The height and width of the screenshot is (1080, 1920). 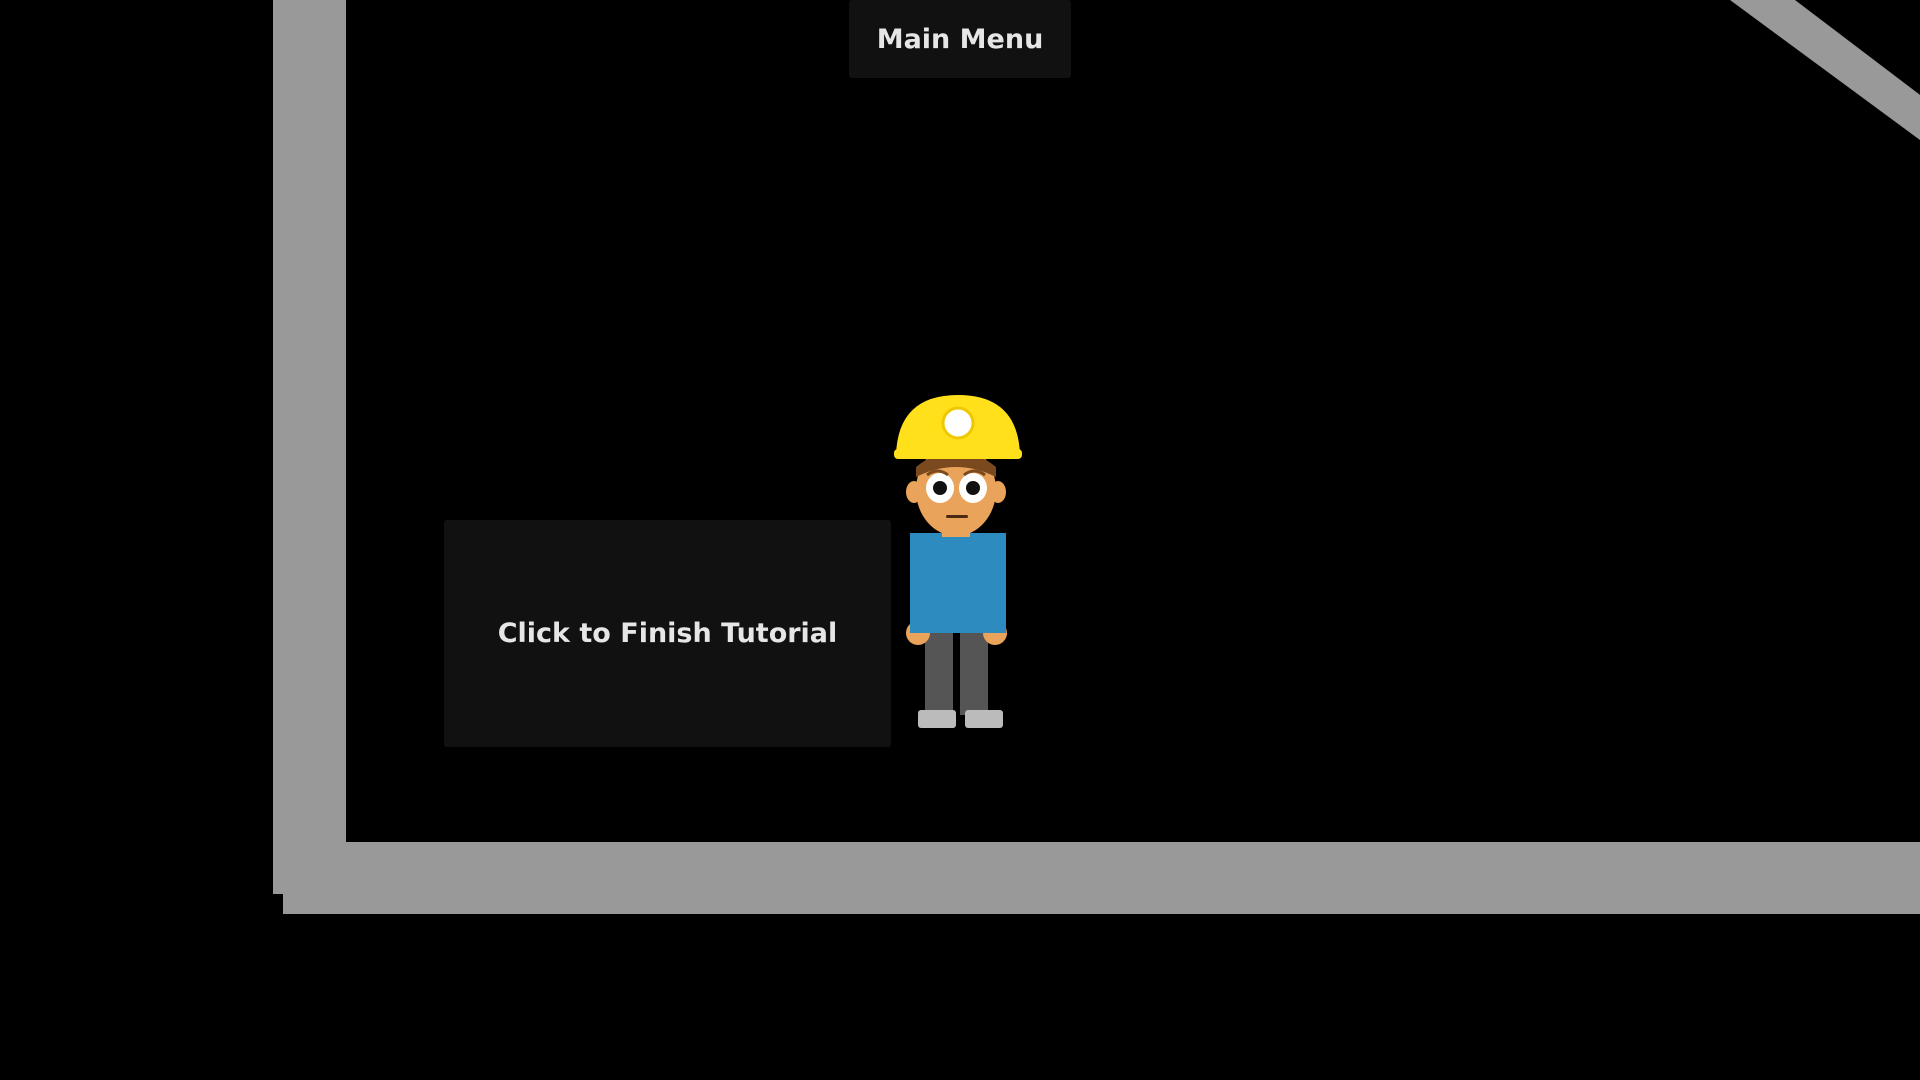 I want to click on finish-tutorial-button: Click to Finish Tutorial, so click(x=667, y=633).